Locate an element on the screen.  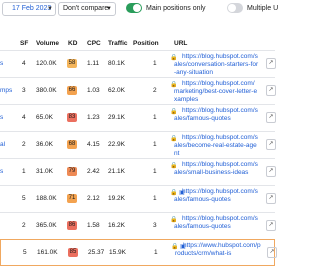
volume-value: 161.0K is located at coordinates (47, 252).